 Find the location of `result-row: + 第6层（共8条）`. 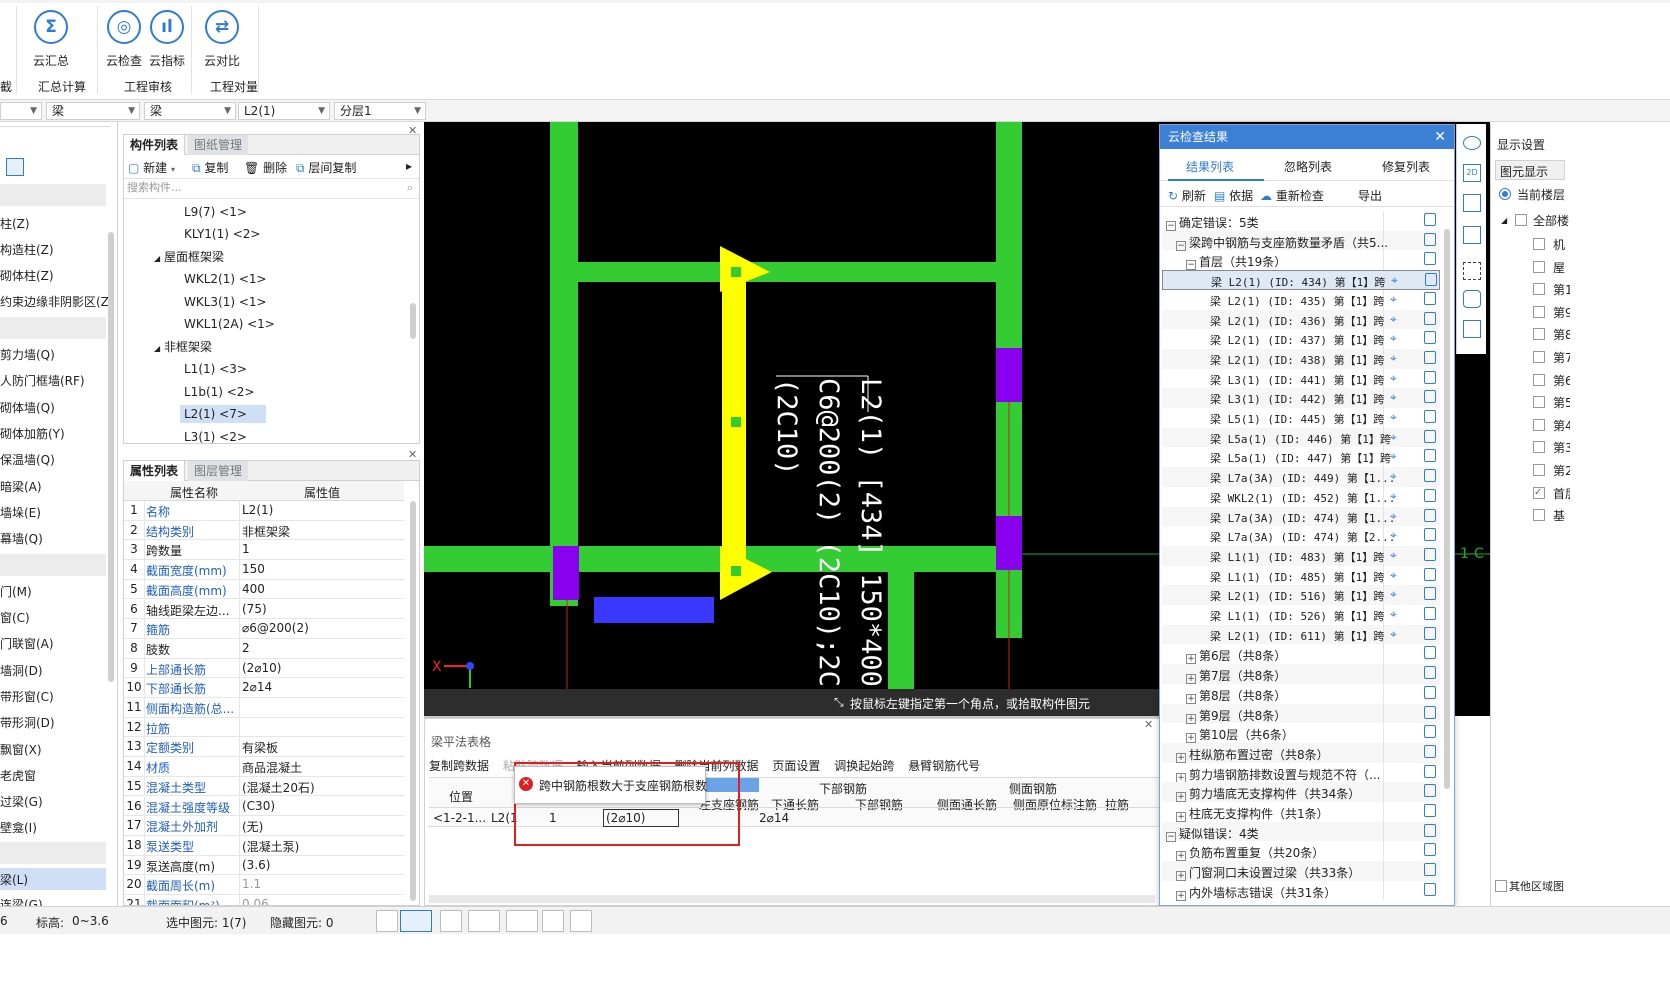

result-row: + 第6层（共8条） is located at coordinates (1301, 654).